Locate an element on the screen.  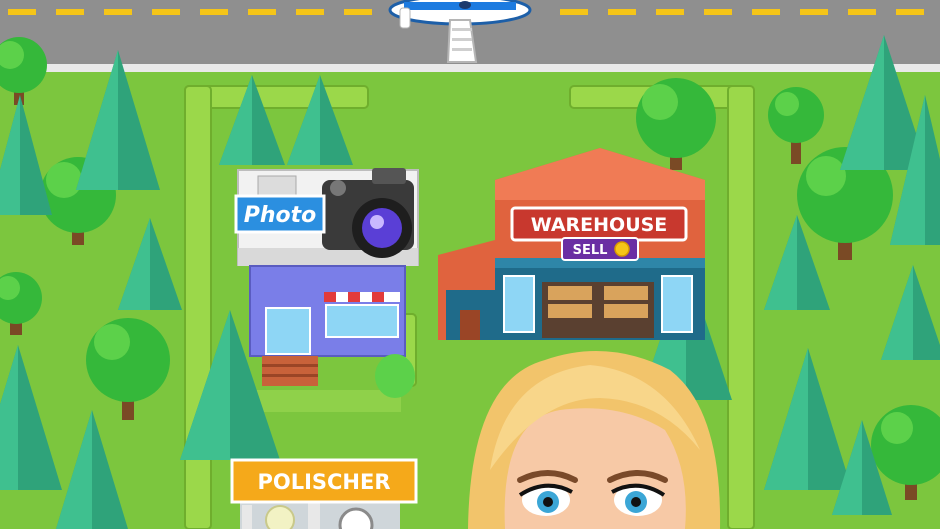
polischer-building is located at coordinates (320, 514).